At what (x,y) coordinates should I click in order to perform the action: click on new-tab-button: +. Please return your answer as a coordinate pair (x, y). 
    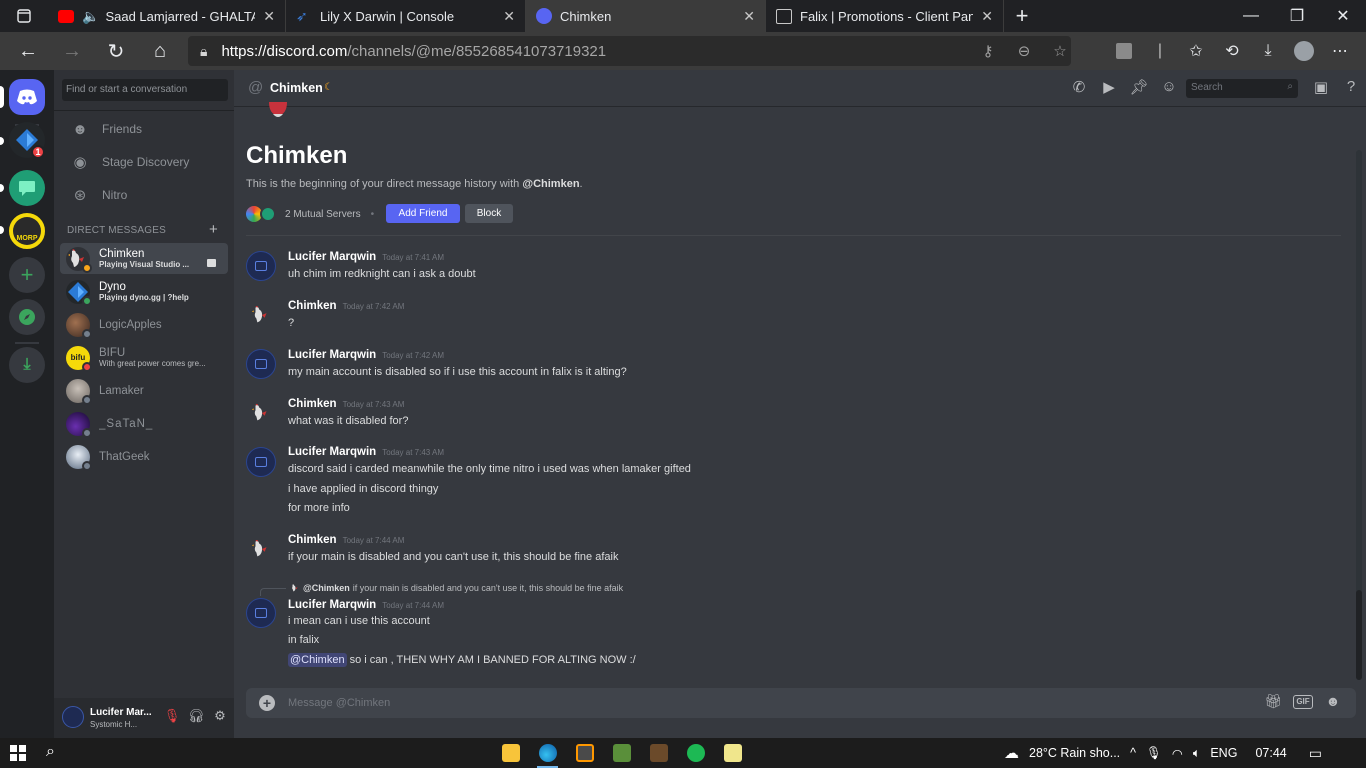
    Looking at the image, I should click on (1022, 16).